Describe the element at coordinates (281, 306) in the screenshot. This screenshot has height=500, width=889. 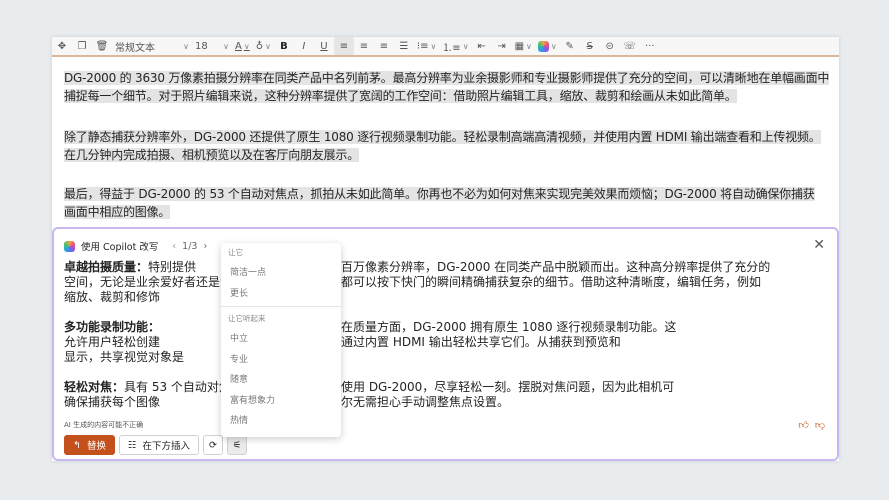
I see `divider` at that location.